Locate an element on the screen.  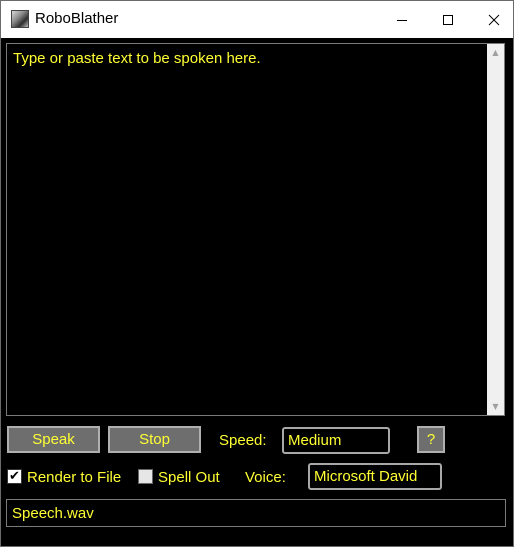
voice-select: Microsoft David is located at coordinates (375, 476).